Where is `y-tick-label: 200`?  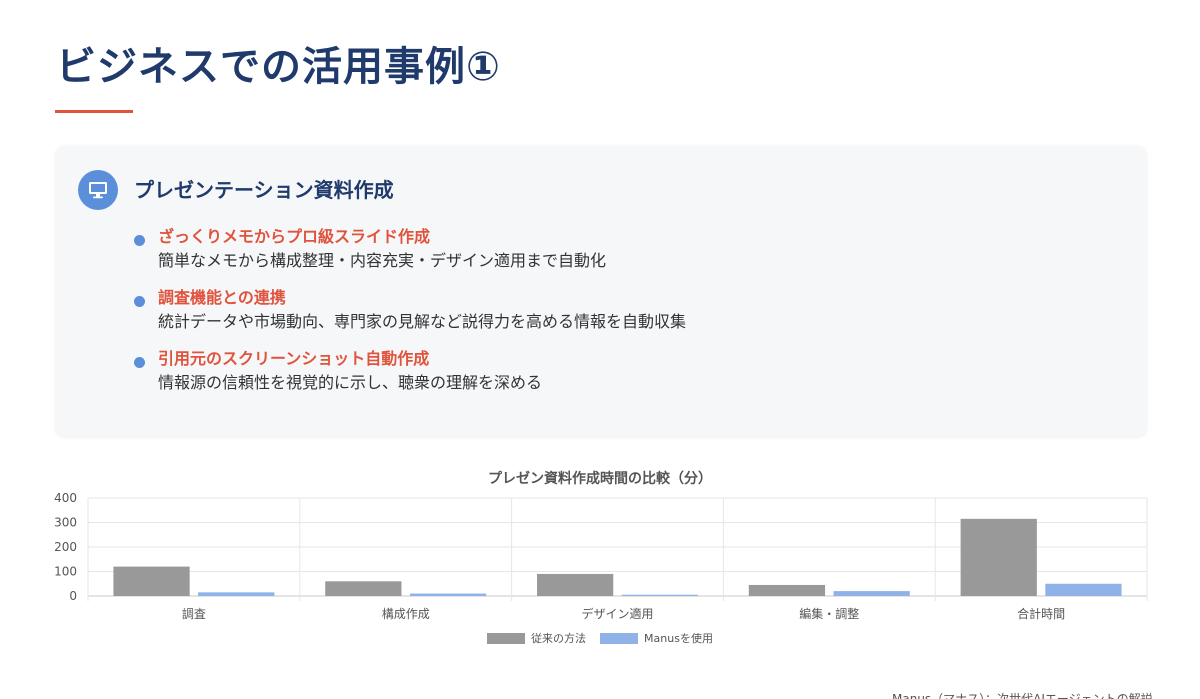
y-tick-label: 200 is located at coordinates (65, 547).